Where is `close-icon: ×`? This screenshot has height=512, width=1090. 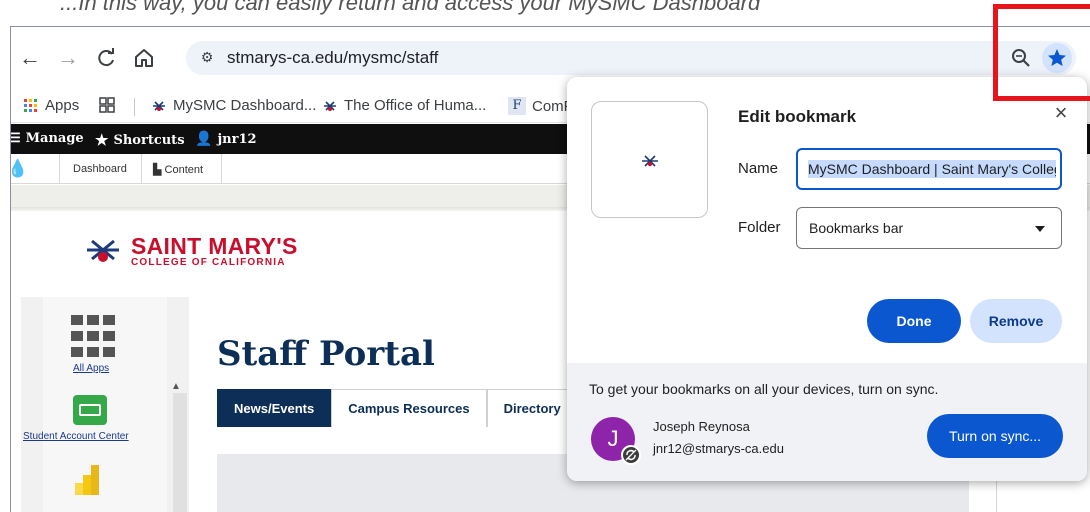
close-icon: × is located at coordinates (1061, 113).